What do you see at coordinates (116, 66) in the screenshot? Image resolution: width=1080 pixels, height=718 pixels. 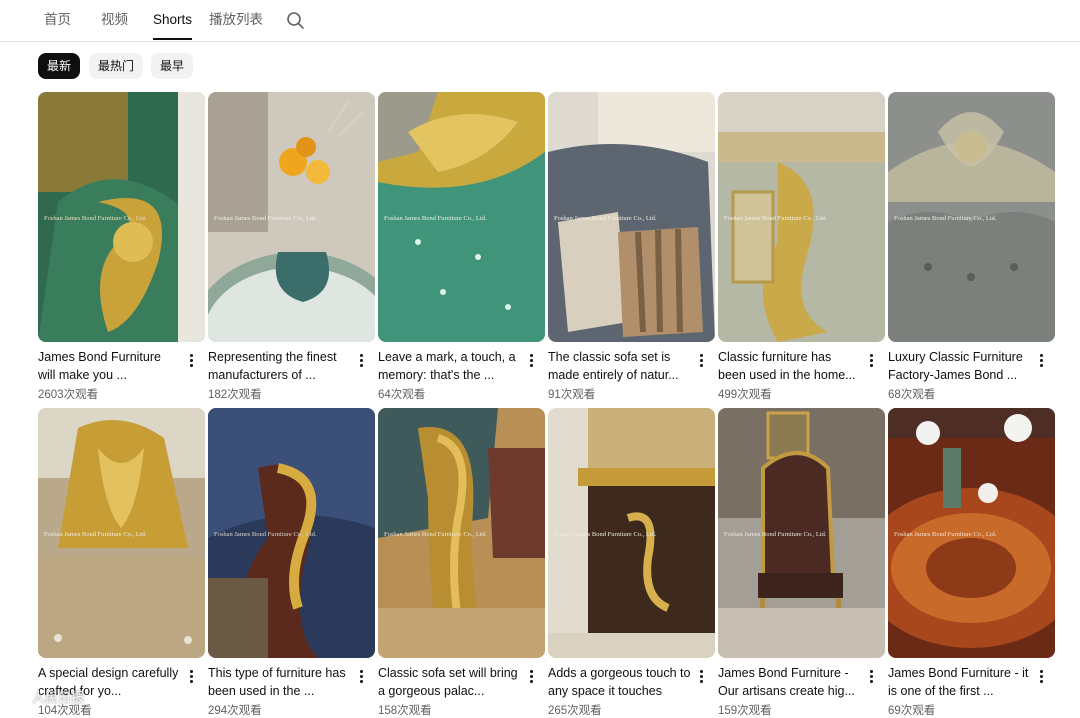 I see `chip-popular: 最热门` at bounding box center [116, 66].